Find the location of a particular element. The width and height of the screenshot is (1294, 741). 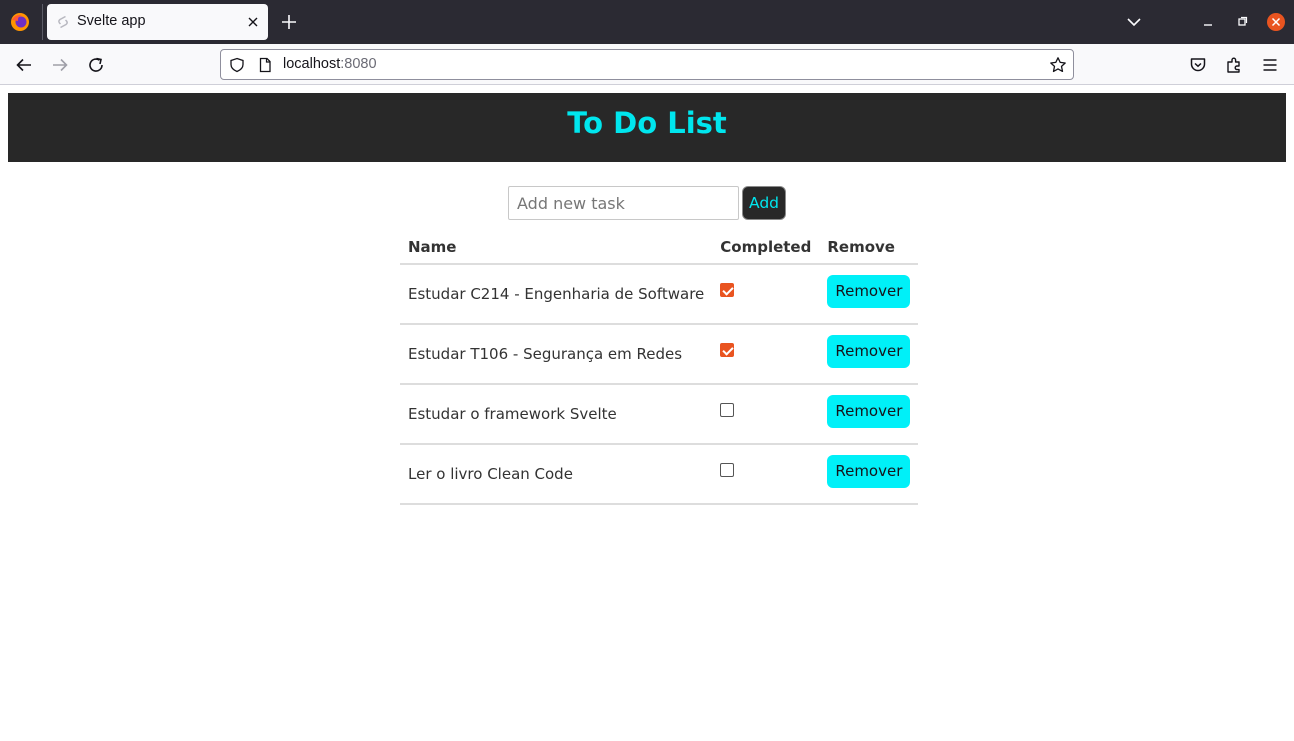

column-header-name: Name is located at coordinates (556, 247).